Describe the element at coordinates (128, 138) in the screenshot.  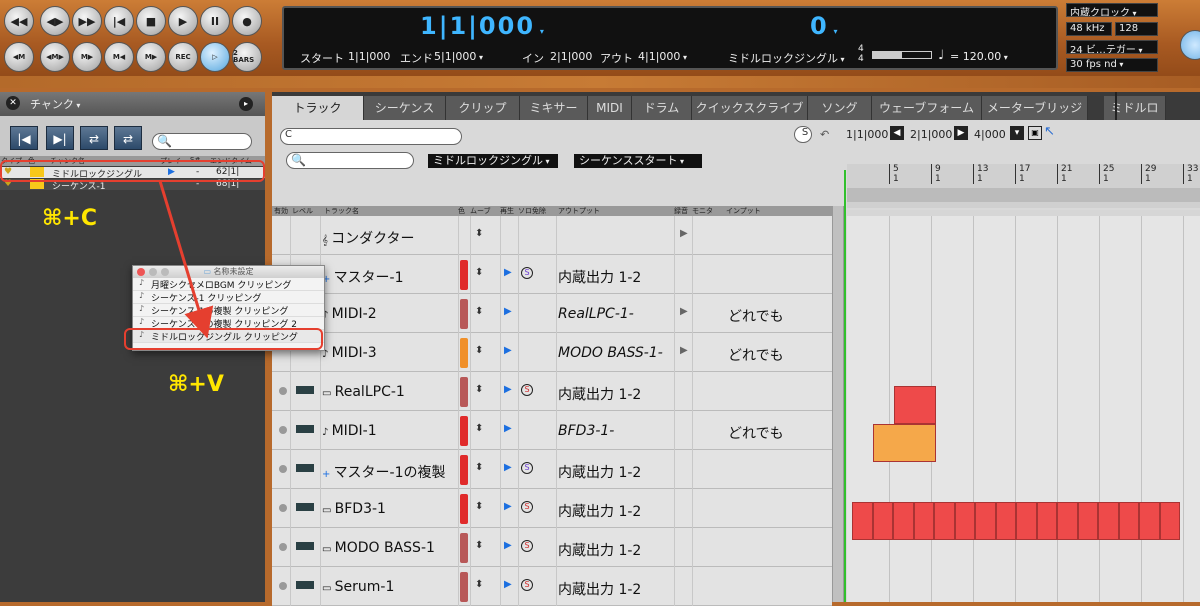
I see `swap-alt-icon: ⇄` at that location.